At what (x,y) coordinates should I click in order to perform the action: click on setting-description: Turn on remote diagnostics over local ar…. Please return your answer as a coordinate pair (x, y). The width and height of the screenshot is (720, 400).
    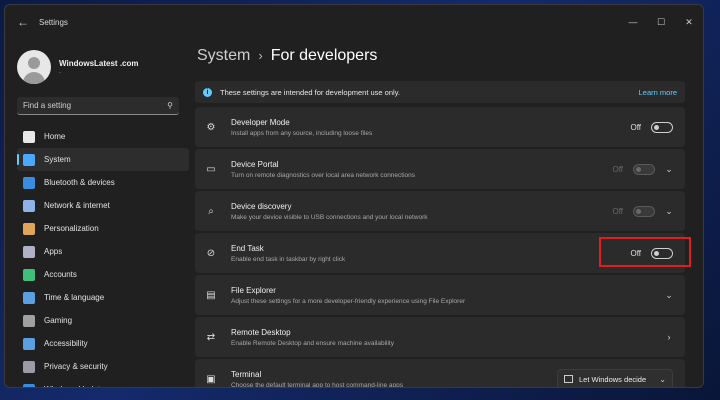
    Looking at the image, I should click on (421, 175).